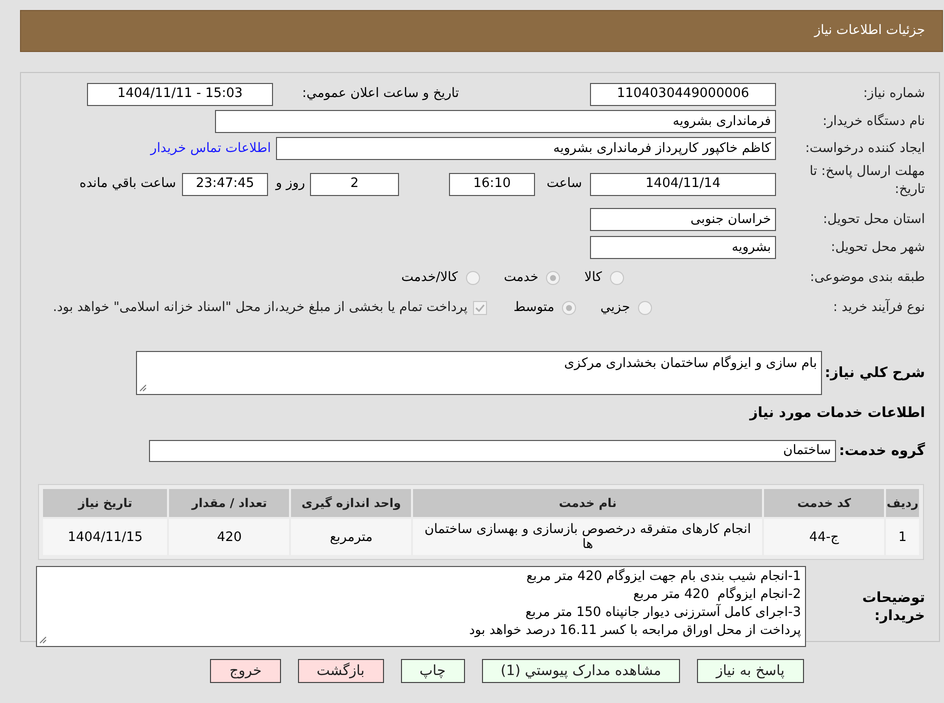 The image size is (944, 703). What do you see at coordinates (824, 503) in the screenshot?
I see `column-header: کد خدمت` at bounding box center [824, 503].